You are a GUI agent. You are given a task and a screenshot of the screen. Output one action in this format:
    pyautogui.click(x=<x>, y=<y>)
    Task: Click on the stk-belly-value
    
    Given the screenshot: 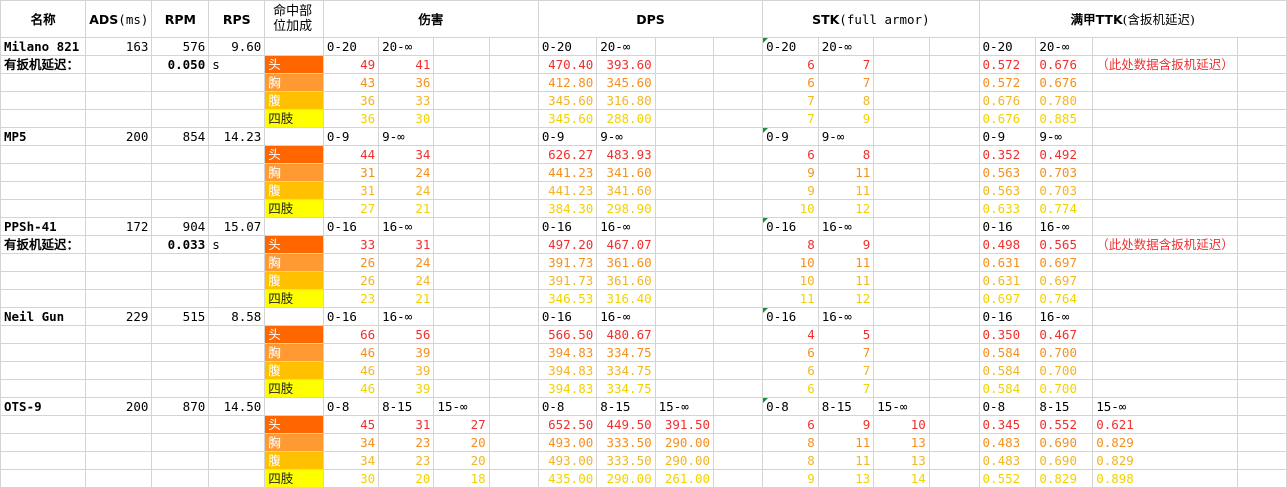 What is the action you would take?
    pyautogui.click(x=954, y=370)
    